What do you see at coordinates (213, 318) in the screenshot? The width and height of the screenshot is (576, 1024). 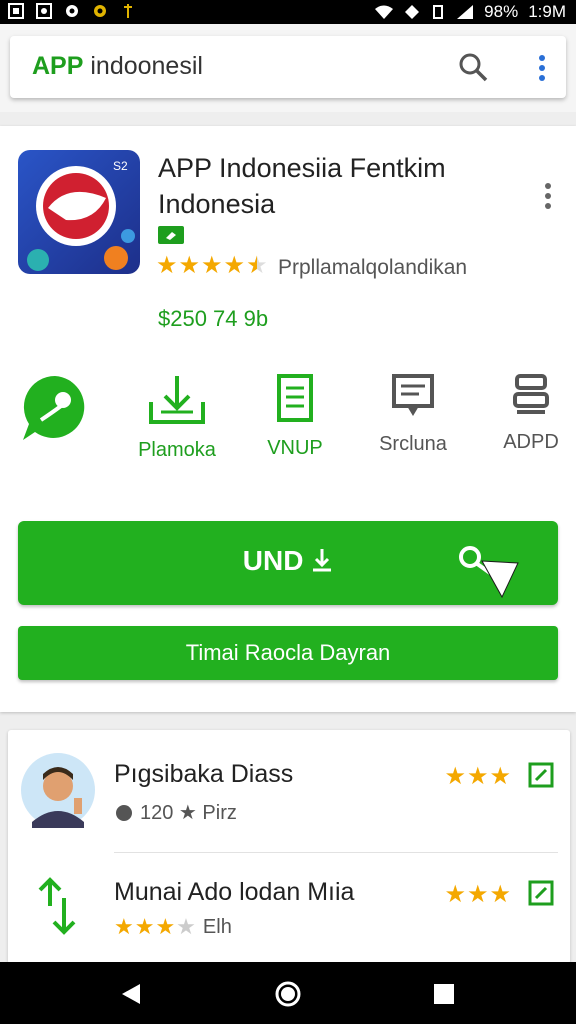 I see `app-price: $250 74 9b` at bounding box center [213, 318].